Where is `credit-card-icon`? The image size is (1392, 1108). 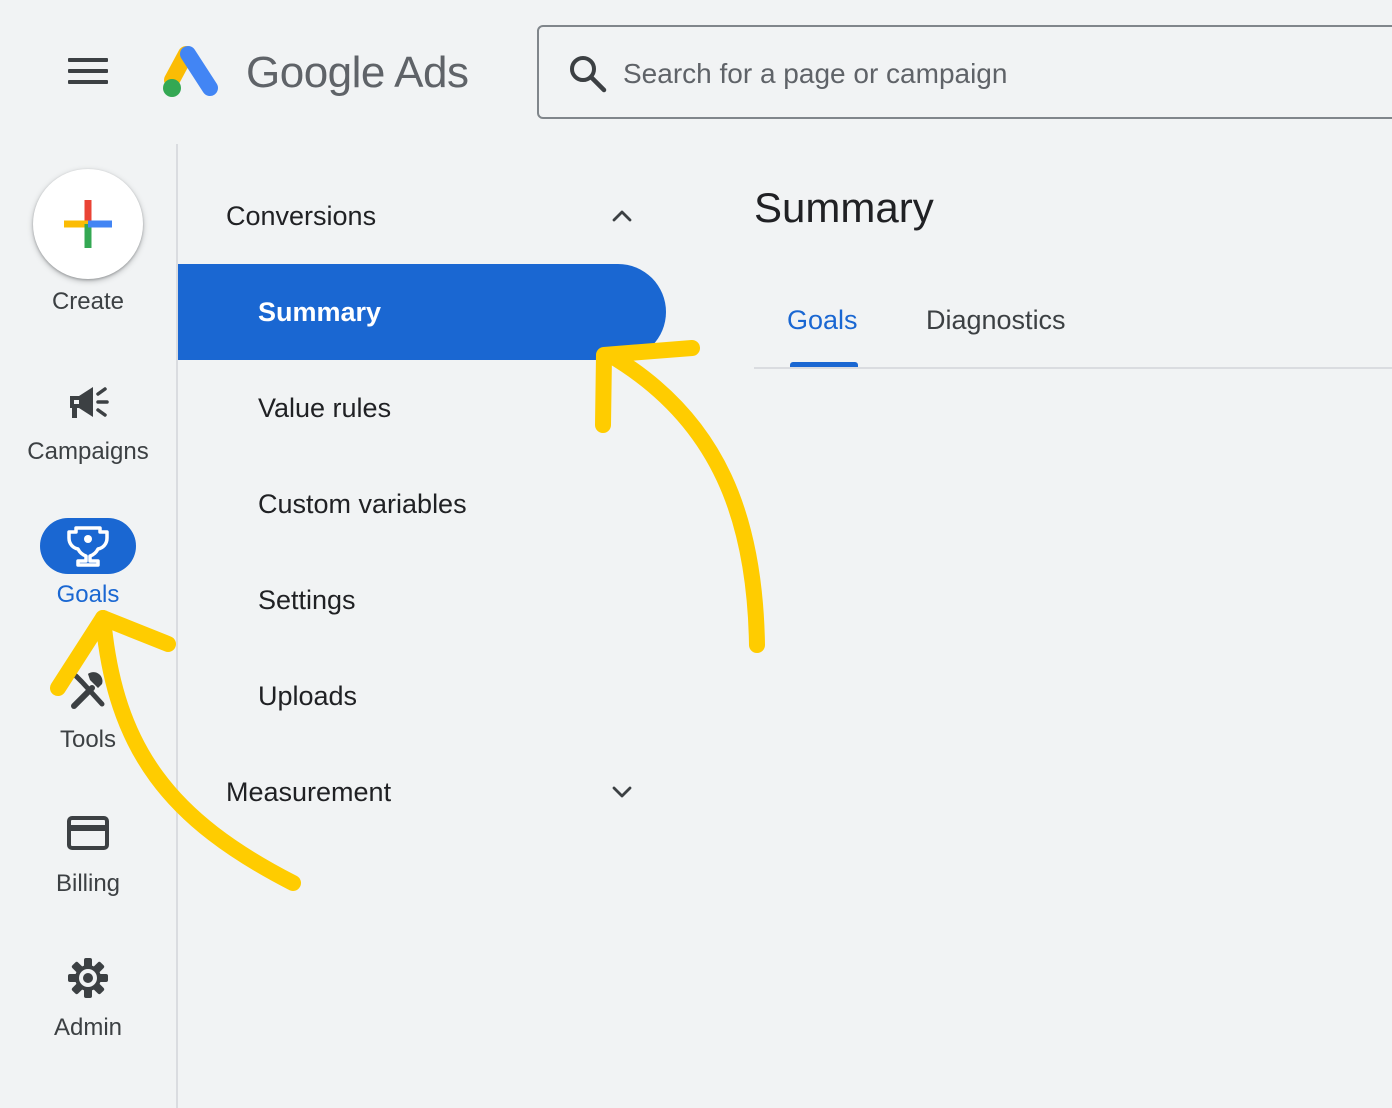
credit-card-icon is located at coordinates (88, 833).